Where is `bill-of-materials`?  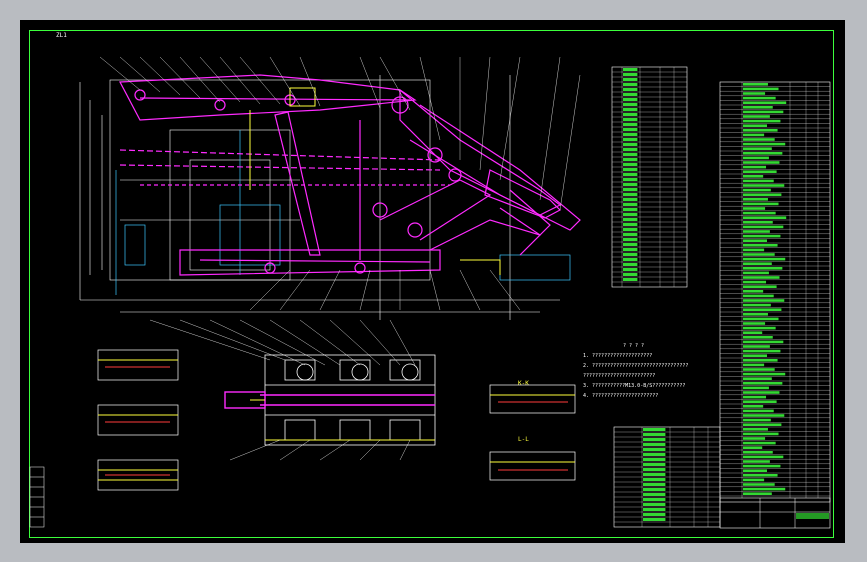 bill-of-materials is located at coordinates (775, 292).